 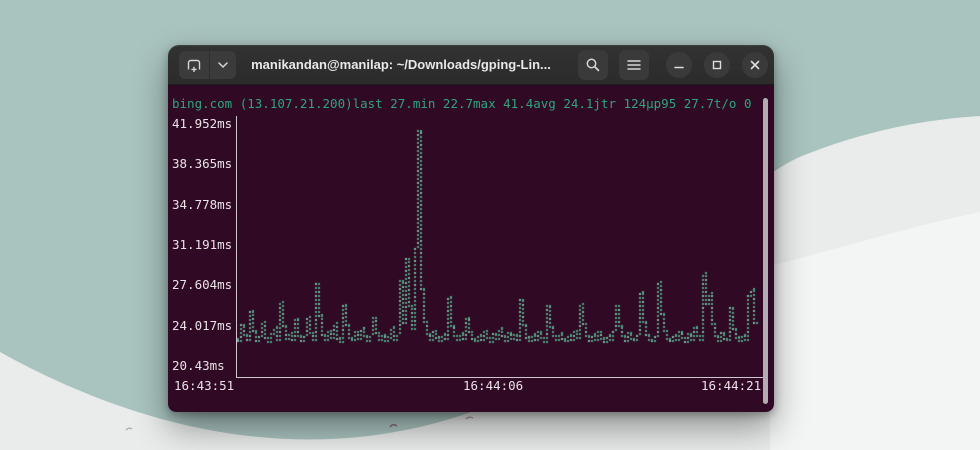 I want to click on close-button, so click(x=755, y=65).